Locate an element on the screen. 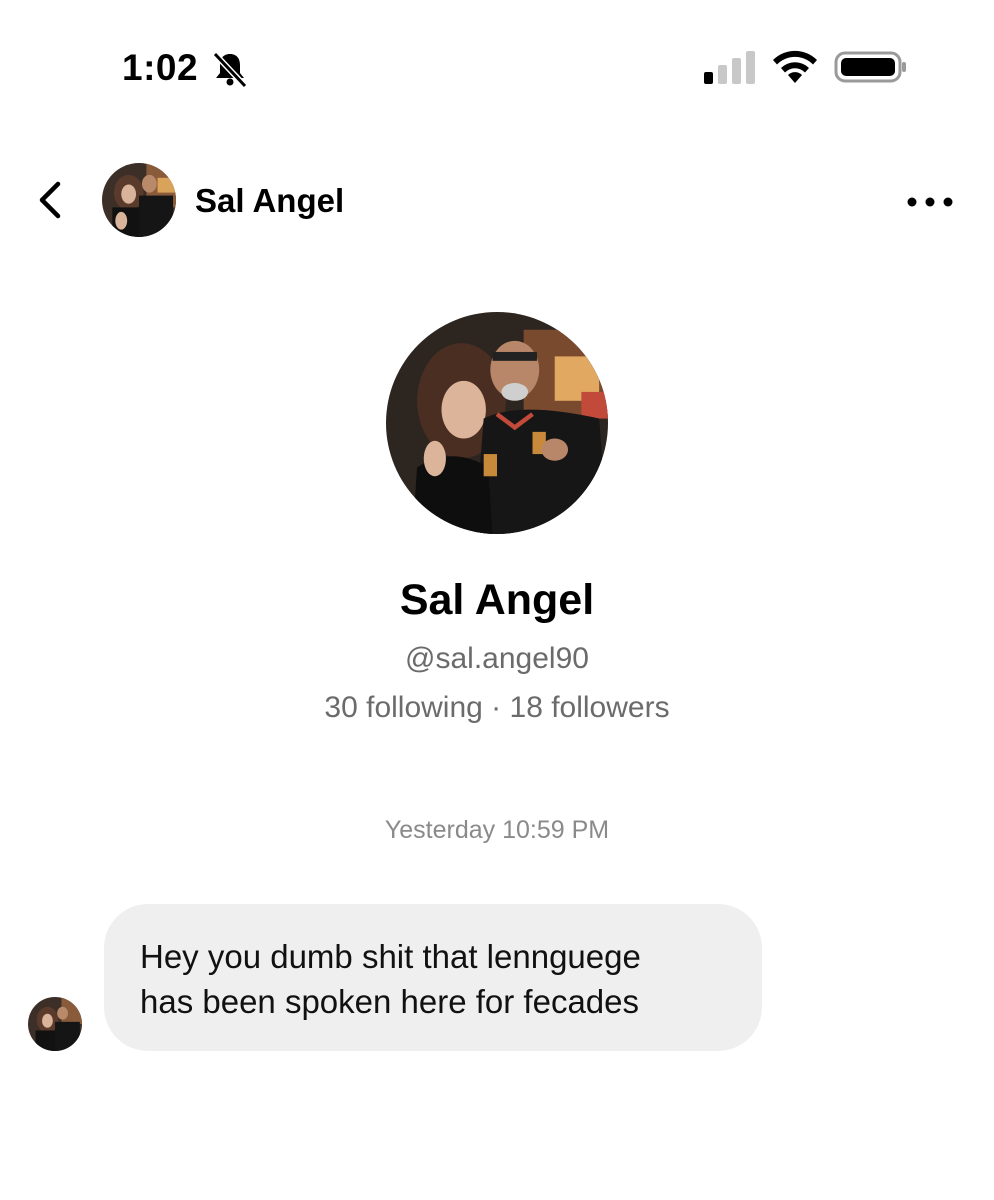 This screenshot has width=994, height=1200. profile-stats: 30 following · 18 followers is located at coordinates (497, 708).